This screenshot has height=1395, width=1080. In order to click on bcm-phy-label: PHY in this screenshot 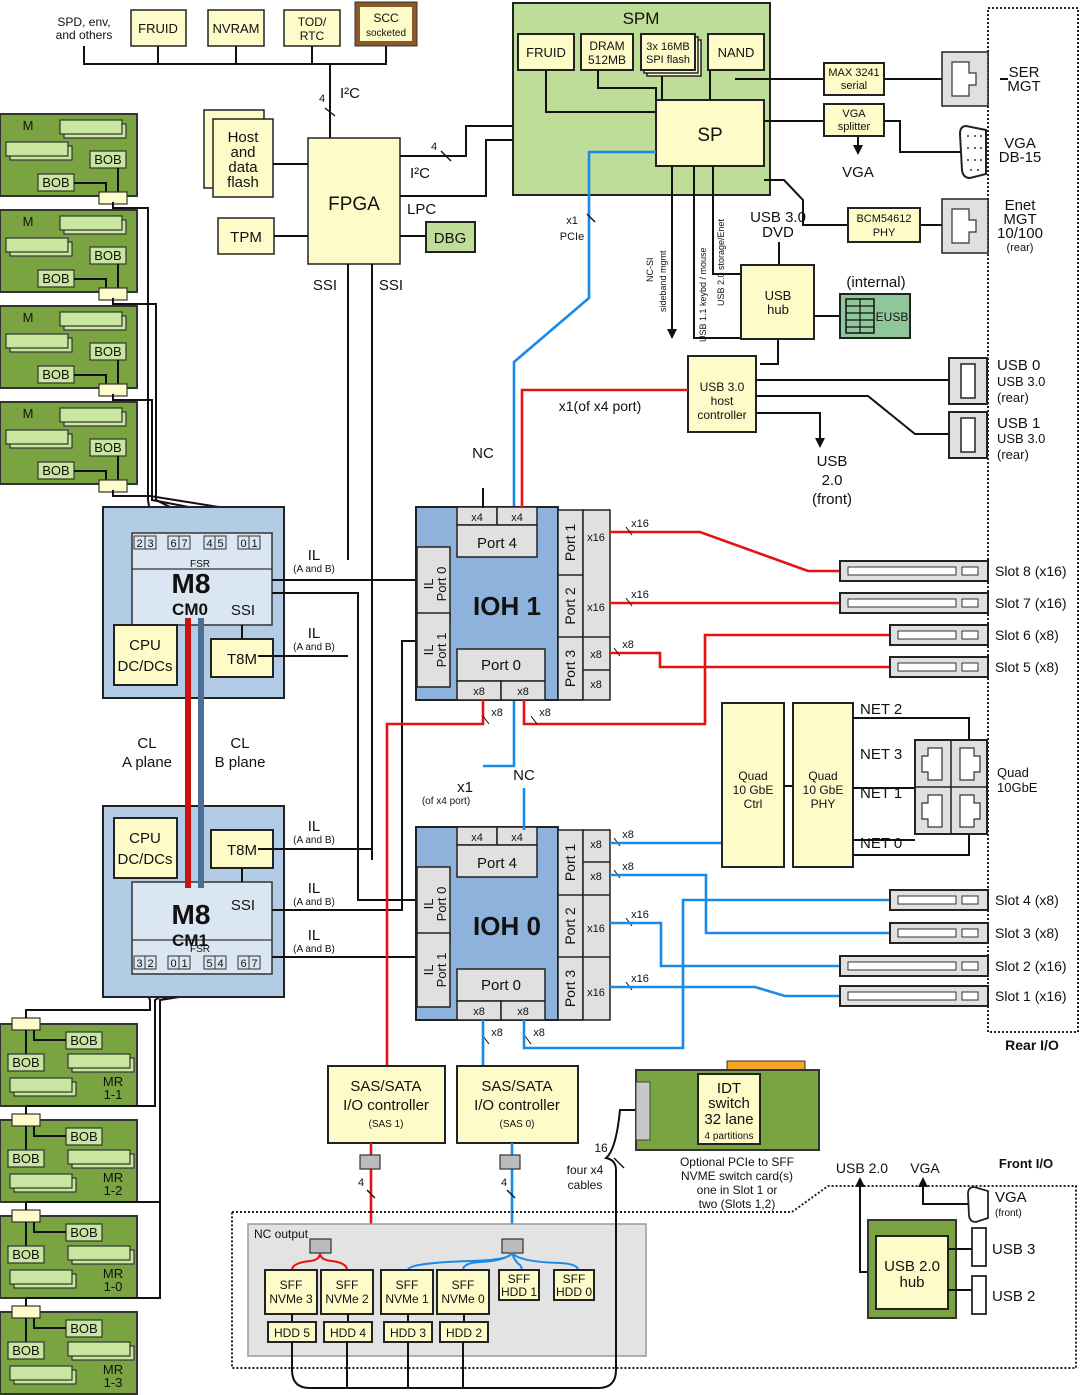, I will do `click(884, 233)`.